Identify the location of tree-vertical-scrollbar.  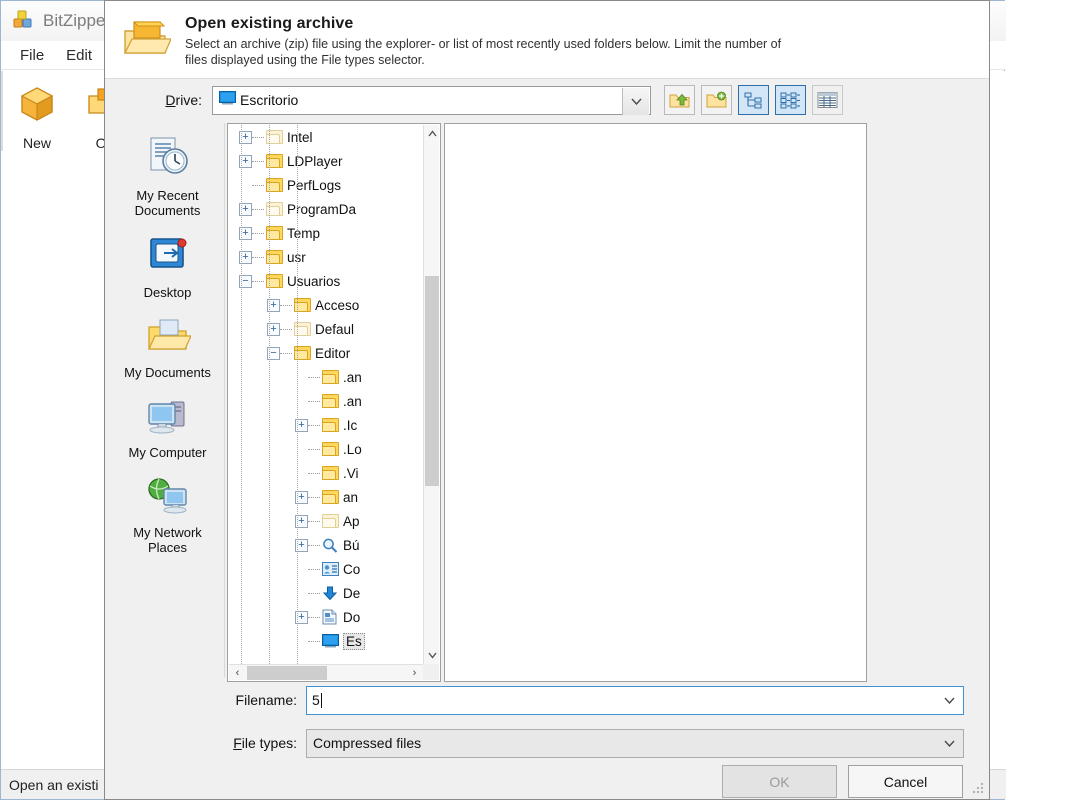
(431, 394).